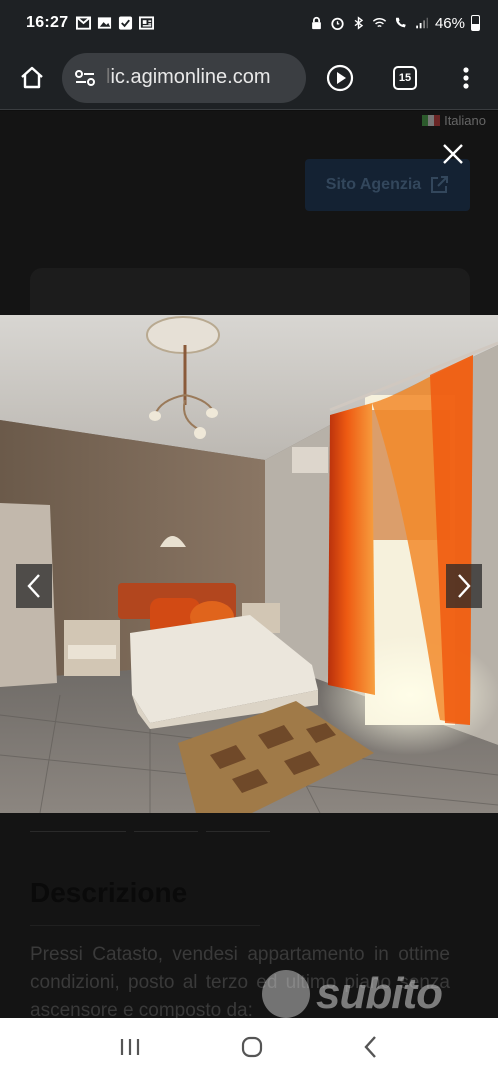  Describe the element at coordinates (130, 1046) in the screenshot. I see `recent-apps-icon` at that location.